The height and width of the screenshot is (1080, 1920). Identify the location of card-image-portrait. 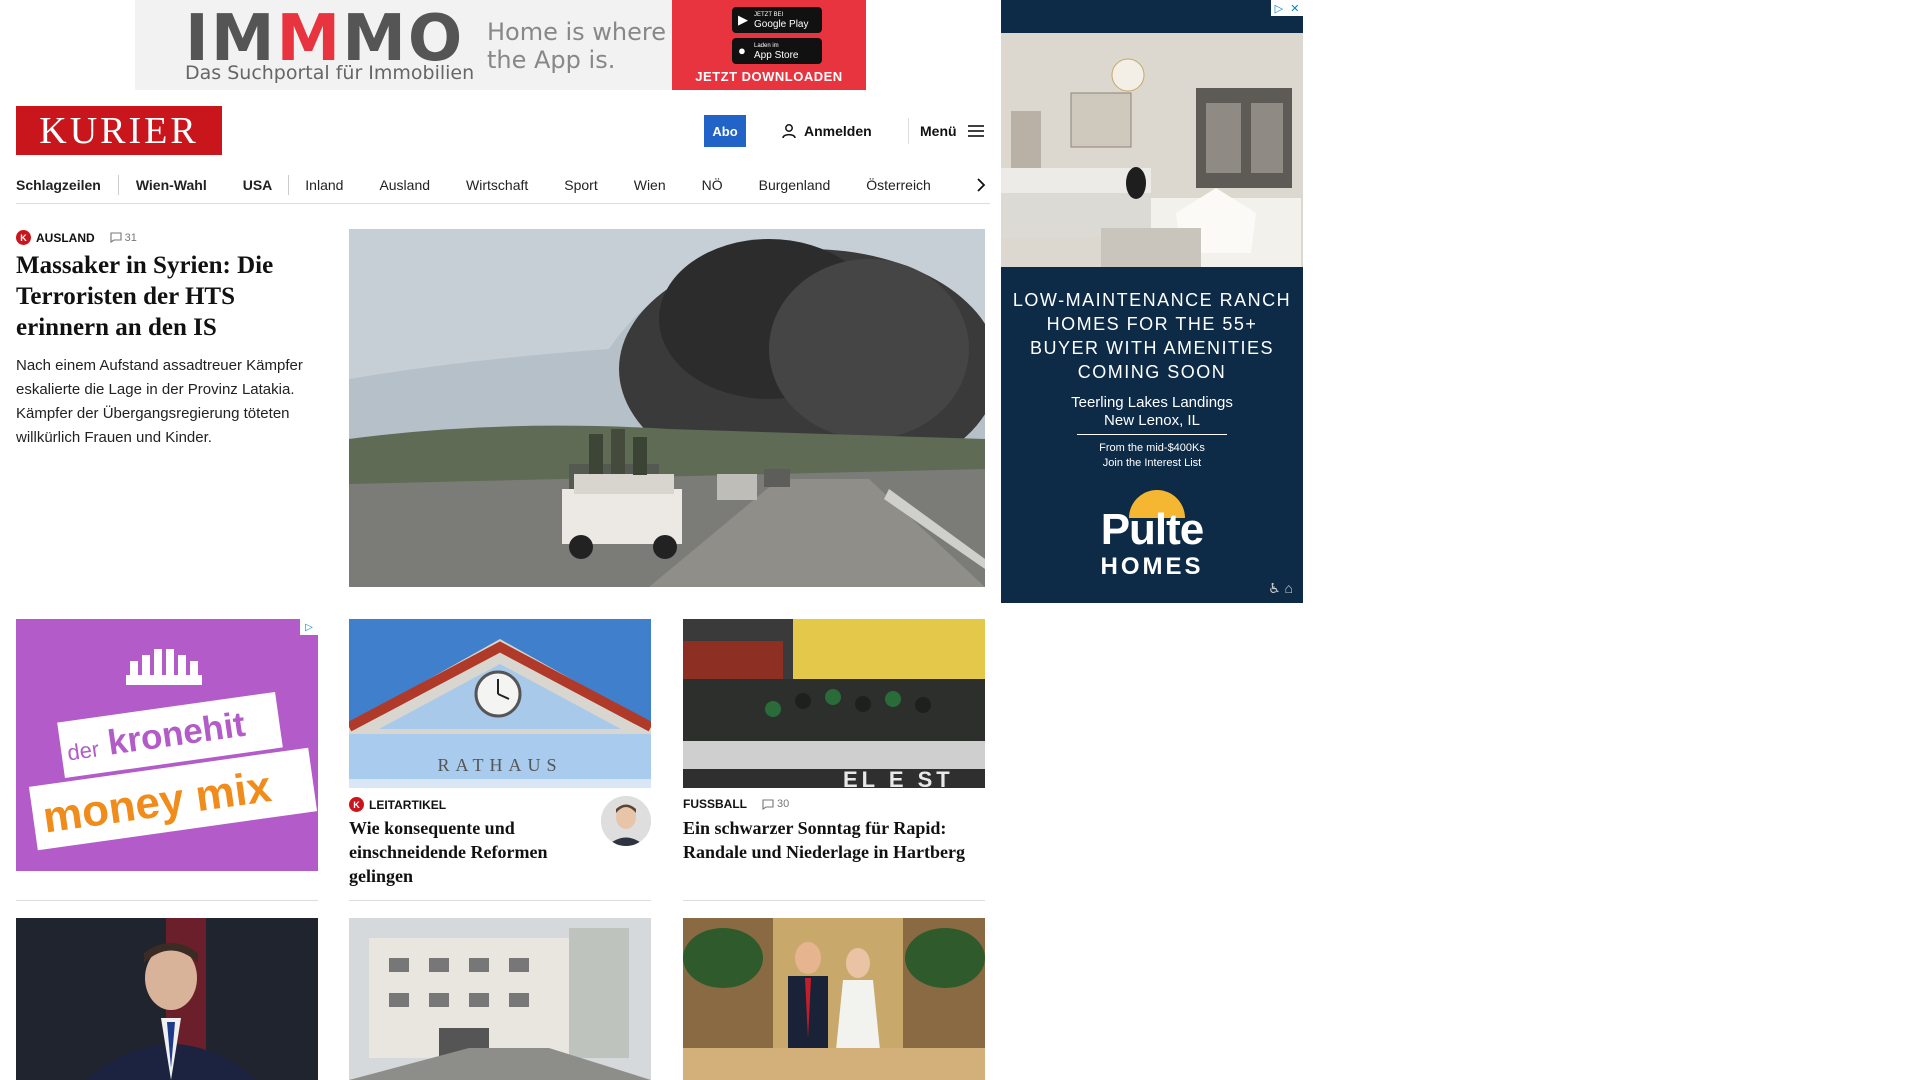
(167, 999).